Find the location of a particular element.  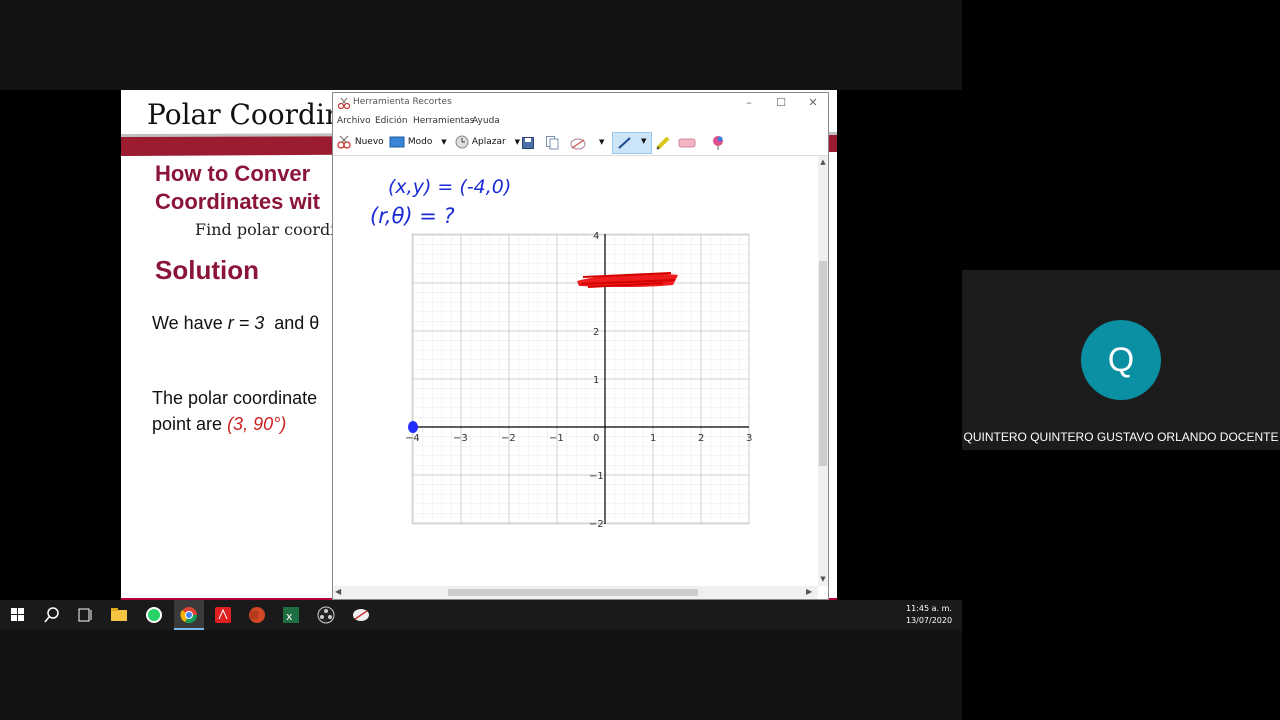

x-tick-label: −1 is located at coordinates (556, 438).